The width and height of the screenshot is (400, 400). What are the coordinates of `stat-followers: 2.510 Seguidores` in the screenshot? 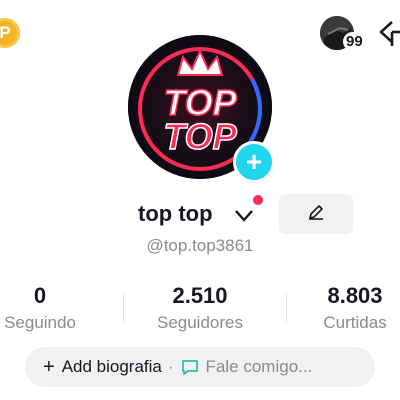 It's located at (200, 308).